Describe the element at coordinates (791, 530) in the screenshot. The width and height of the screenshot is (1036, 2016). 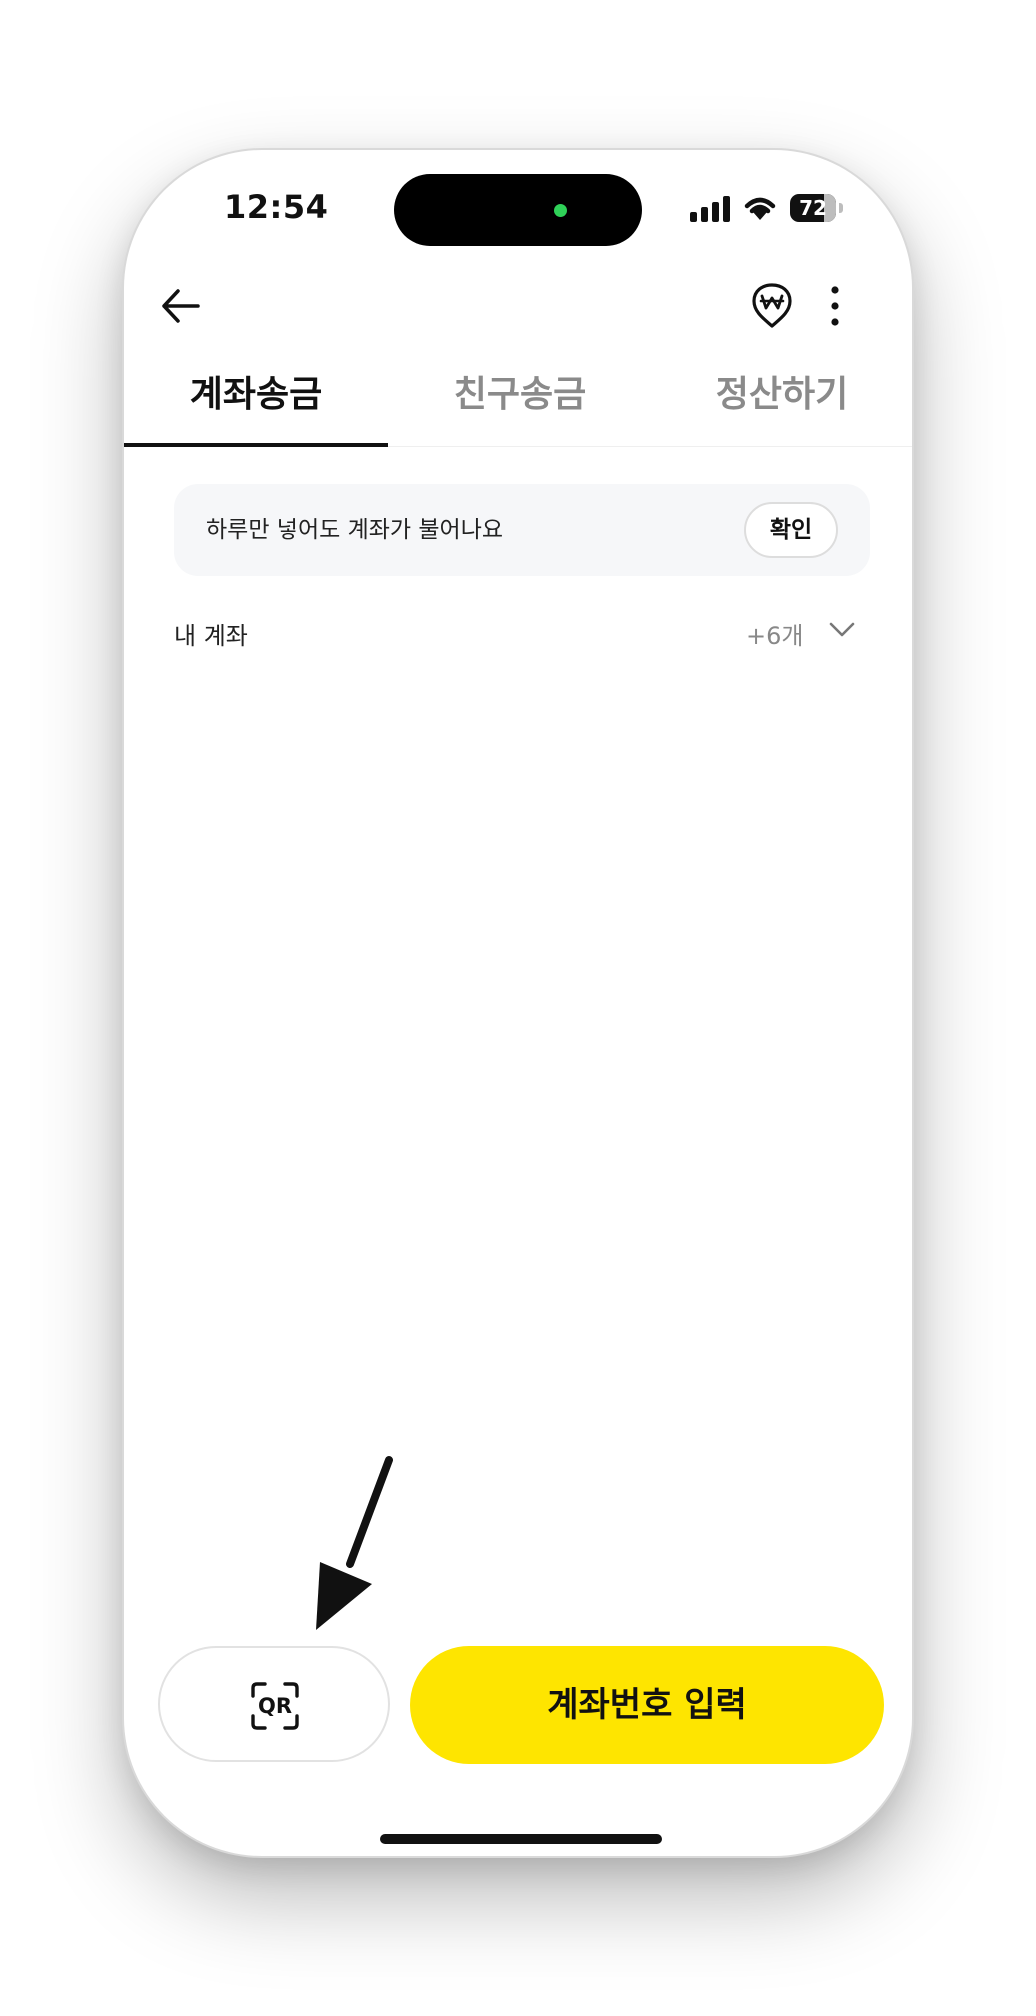
I see `confirm-button: 확인` at that location.